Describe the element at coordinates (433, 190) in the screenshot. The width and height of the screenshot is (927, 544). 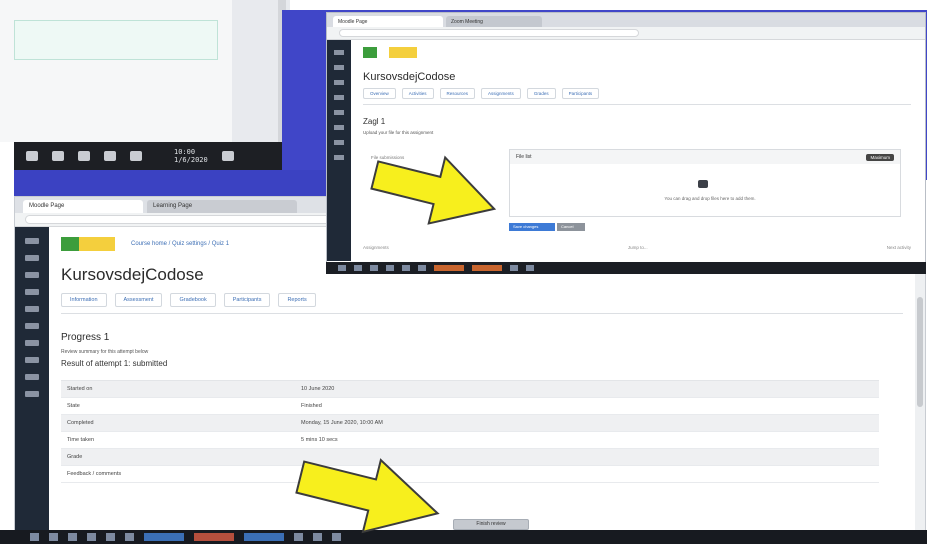
I see `yellow-arrow-top-icon` at that location.